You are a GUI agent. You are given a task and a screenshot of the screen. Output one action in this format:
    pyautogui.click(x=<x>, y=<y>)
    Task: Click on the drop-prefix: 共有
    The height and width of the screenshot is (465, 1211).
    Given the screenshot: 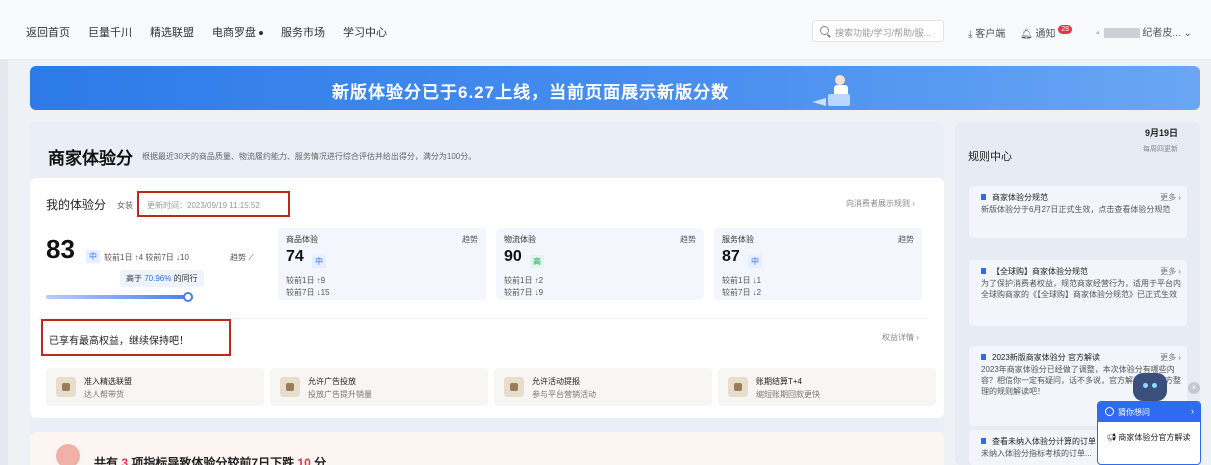 What is the action you would take?
    pyautogui.click(x=106, y=460)
    